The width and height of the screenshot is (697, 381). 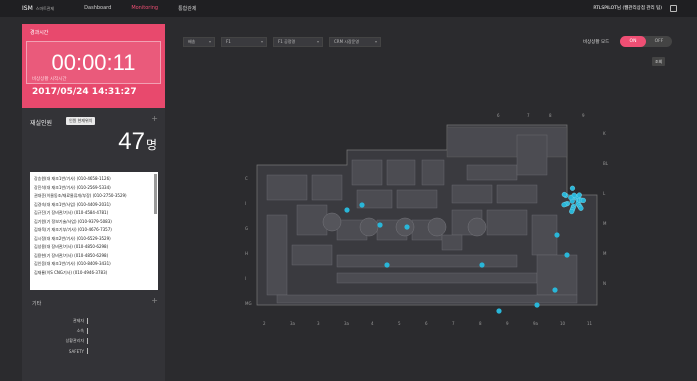 What do you see at coordinates (605, 253) in the screenshot?
I see `grid-label-right: M` at bounding box center [605, 253].